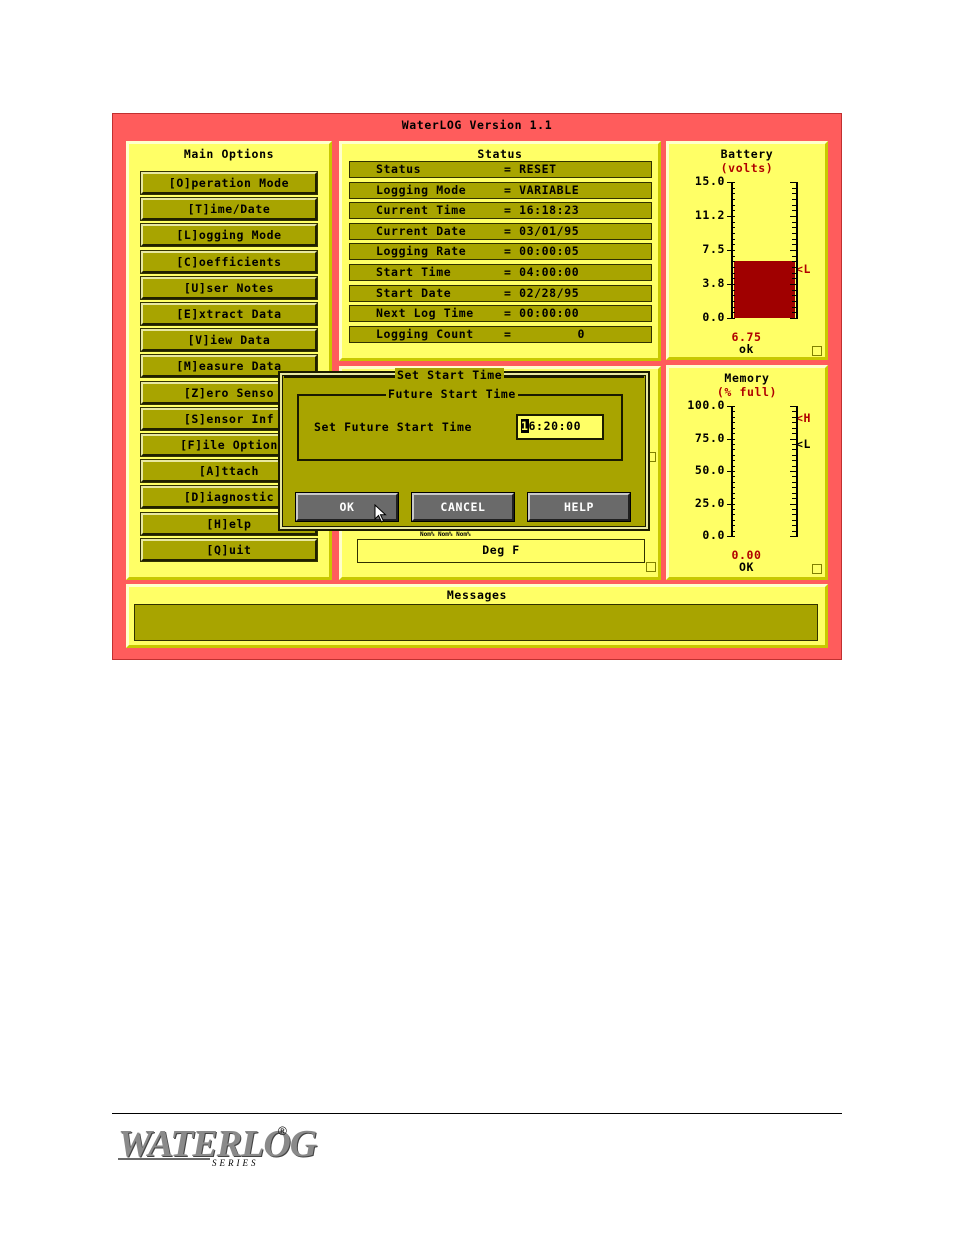 Image resolution: width=954 pixels, height=1235 pixels. I want to click on sensor-units-box: Deg F, so click(501, 551).